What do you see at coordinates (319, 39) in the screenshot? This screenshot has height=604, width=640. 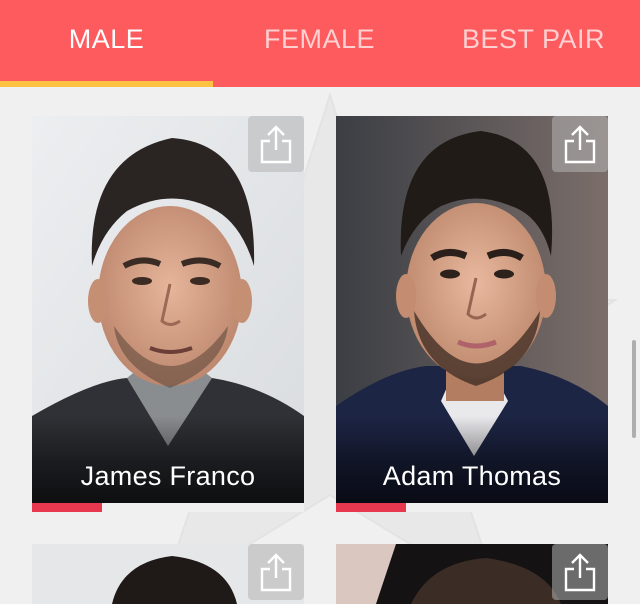 I see `tab-female-label: FEMALE` at bounding box center [319, 39].